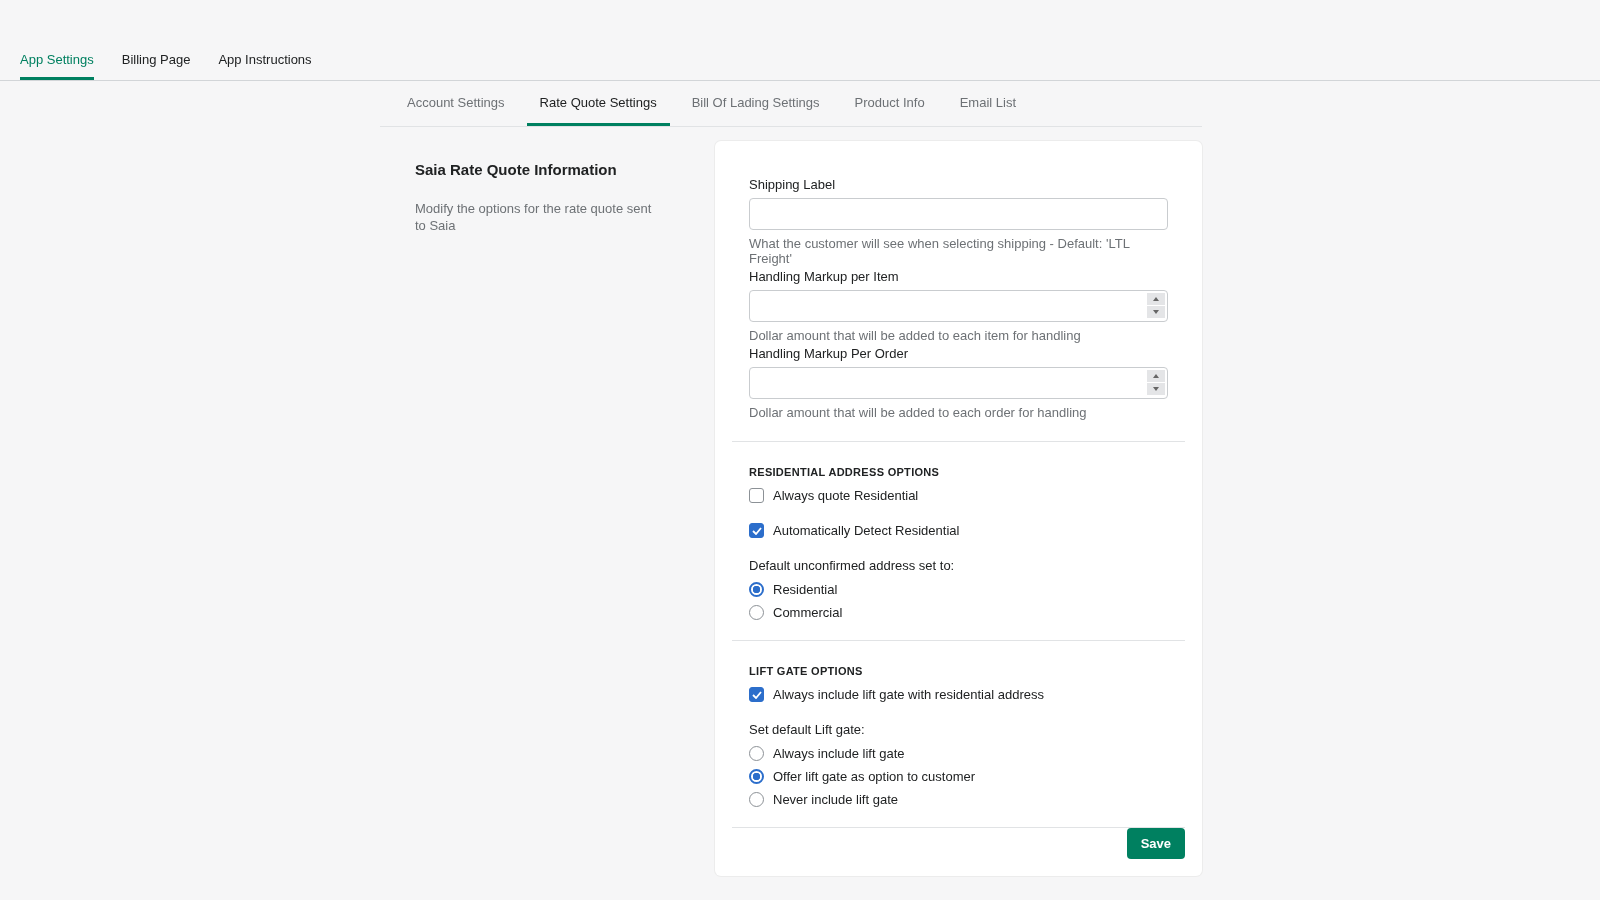  I want to click on text-input-field, so click(958, 214).